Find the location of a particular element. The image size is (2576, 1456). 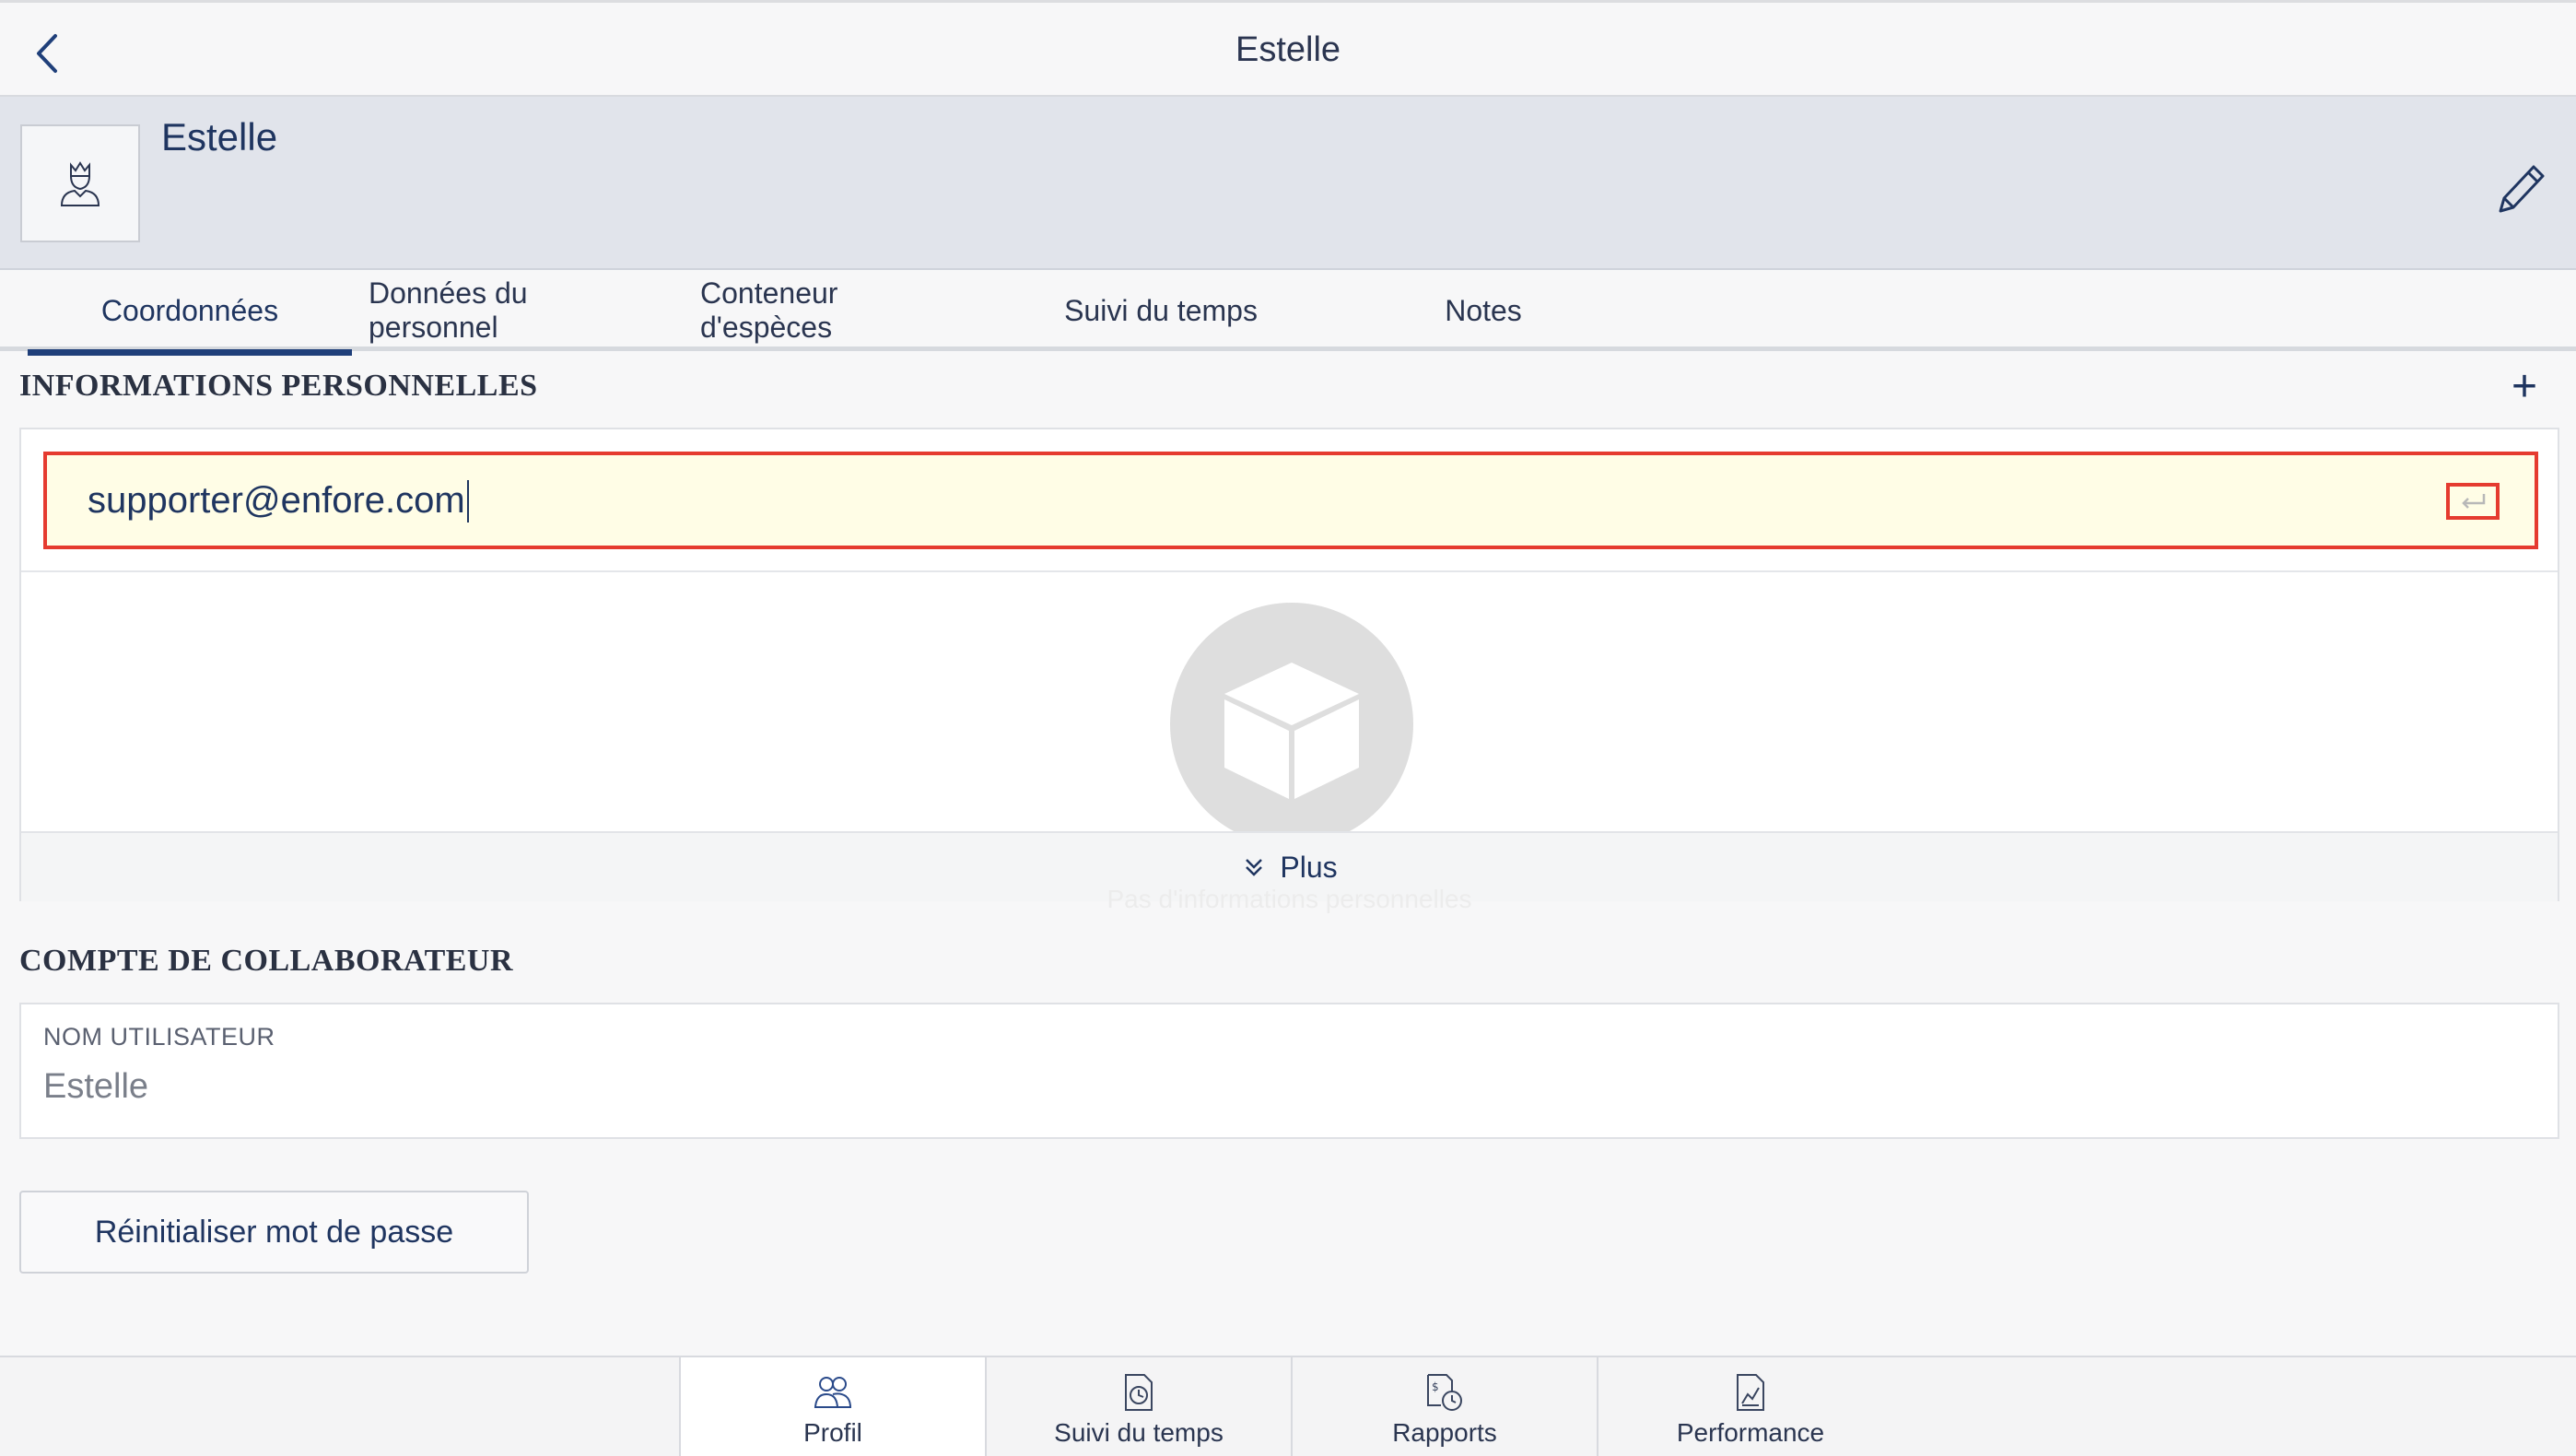

bottom-tab-label: Suivi du temps is located at coordinates (1139, 1432).